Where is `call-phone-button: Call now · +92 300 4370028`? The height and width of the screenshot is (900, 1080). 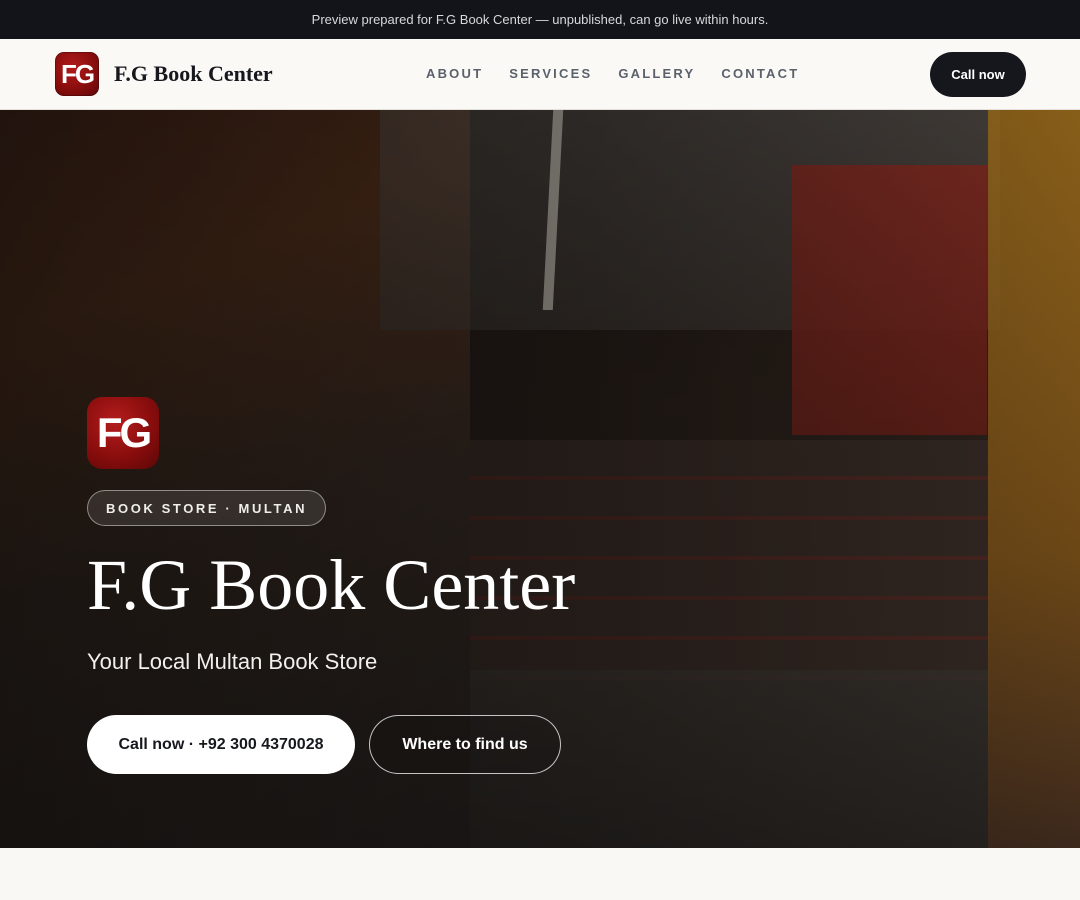
call-phone-button: Call now · +92 300 4370028 is located at coordinates (221, 744).